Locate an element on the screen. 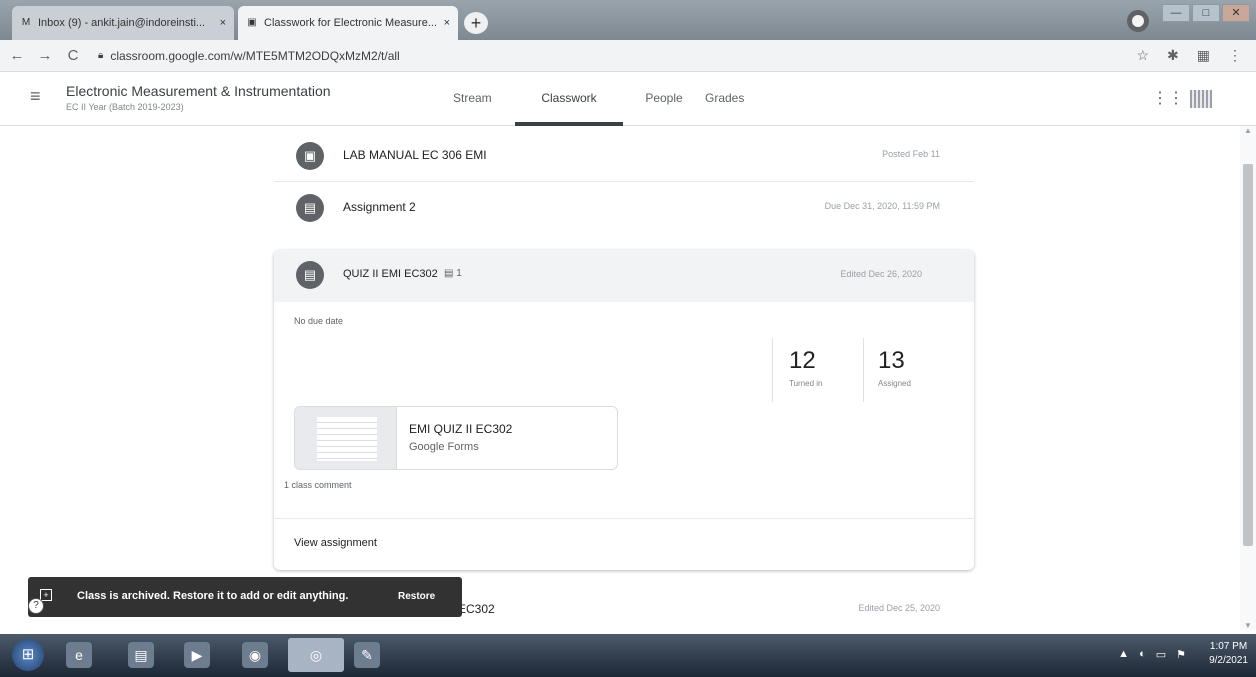 Image resolution: width=1256 pixels, height=677 pixels. lock-icon: 🔒︎ is located at coordinates (101, 55).